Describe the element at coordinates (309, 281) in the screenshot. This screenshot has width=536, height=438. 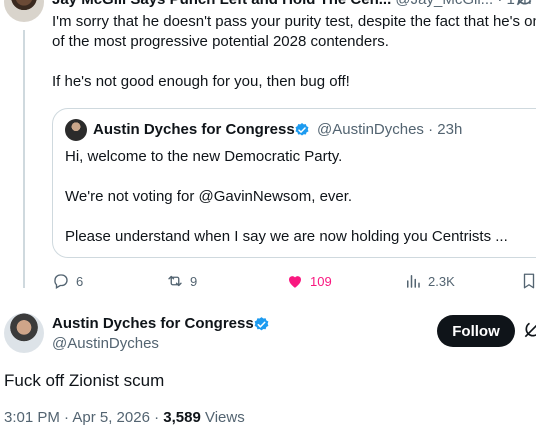
I see `like-button: 109` at that location.